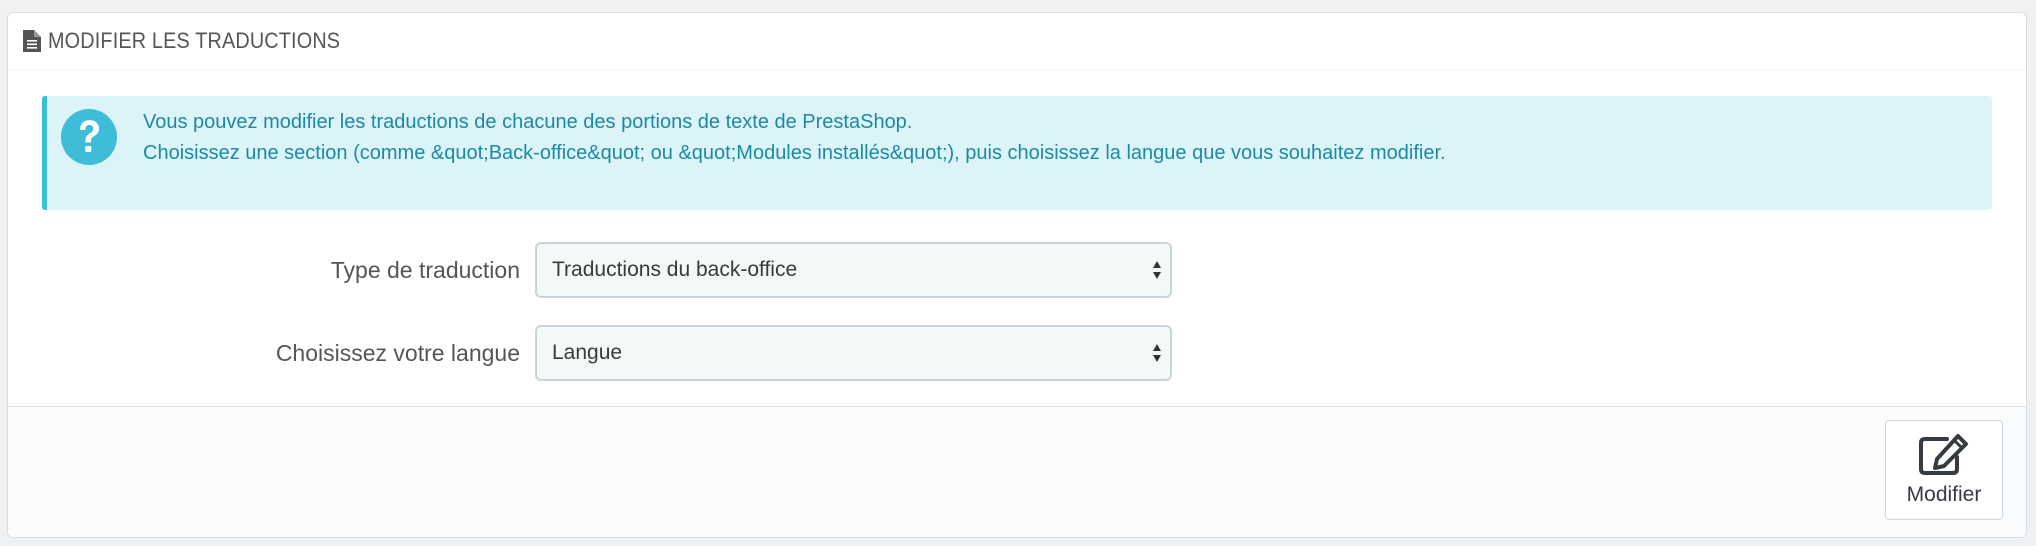 The height and width of the screenshot is (546, 2036). I want to click on panel-title: MODIFIER LES TRADUCTIONS, so click(194, 40).